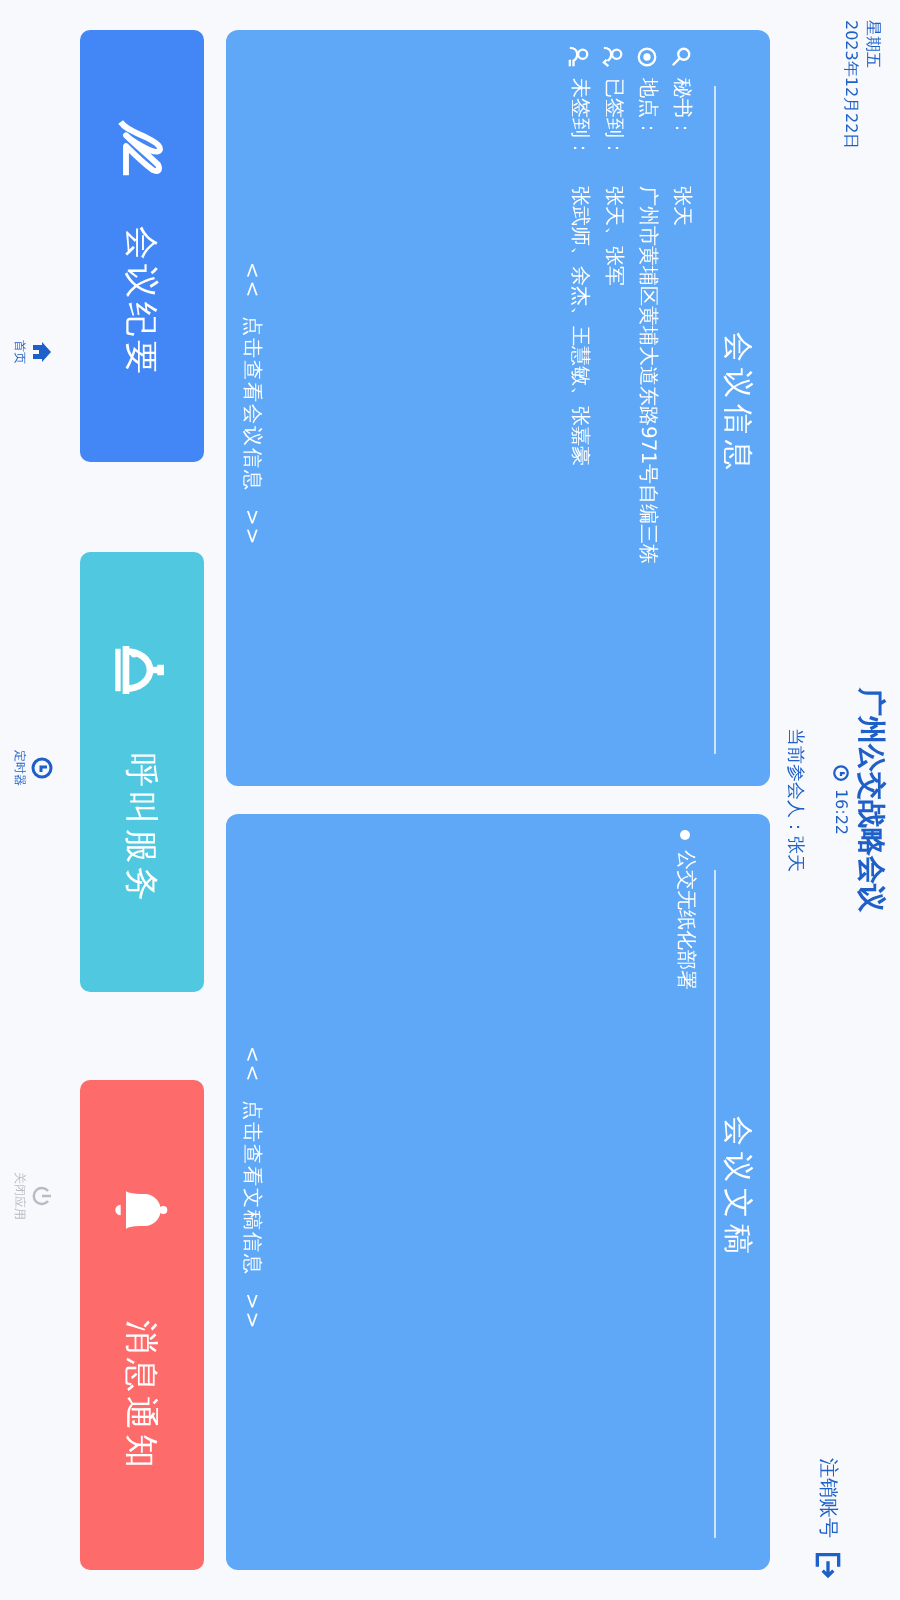 The image size is (900, 1600). Describe the element at coordinates (579, 118) in the screenshot. I see `info-label: 未签到：` at that location.